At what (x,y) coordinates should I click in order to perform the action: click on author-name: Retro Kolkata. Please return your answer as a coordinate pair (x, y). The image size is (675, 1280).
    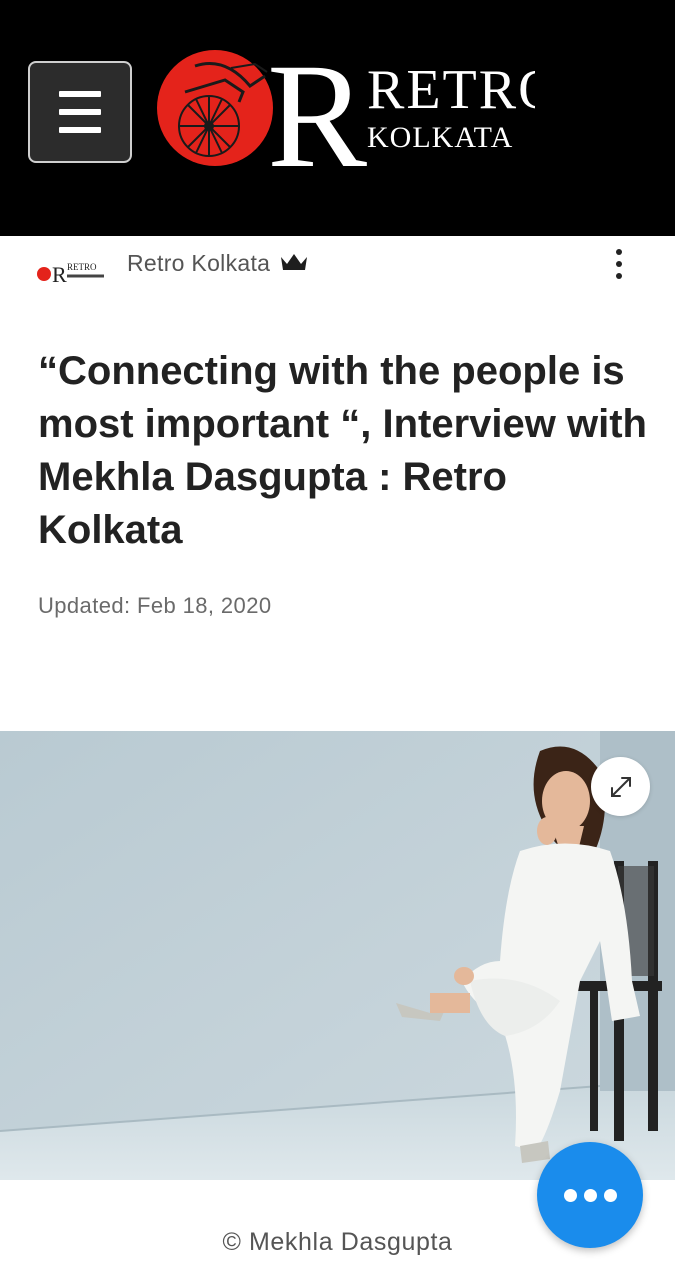
    Looking at the image, I should click on (198, 263).